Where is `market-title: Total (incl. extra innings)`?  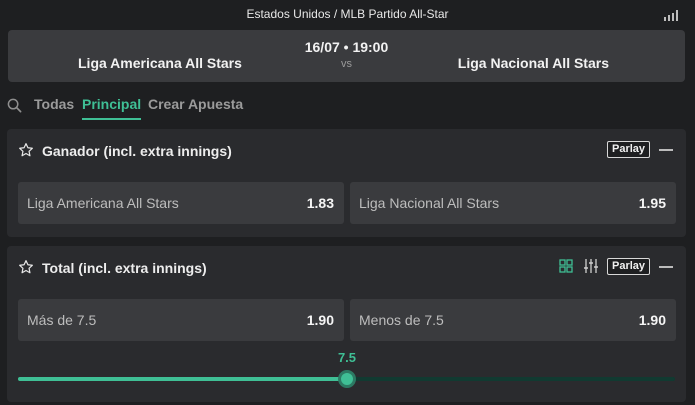
market-title: Total (incl. extra innings) is located at coordinates (124, 268).